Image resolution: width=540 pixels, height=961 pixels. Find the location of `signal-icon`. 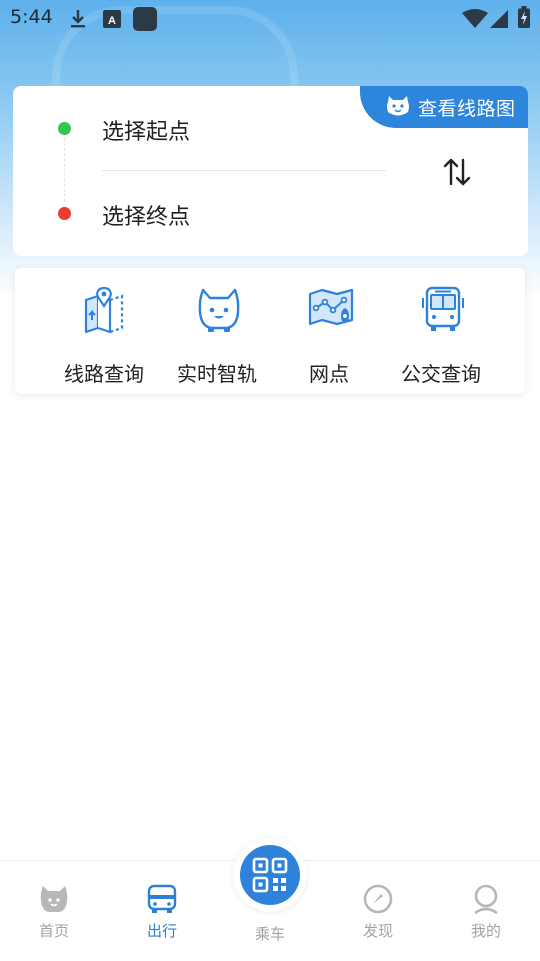

signal-icon is located at coordinates (499, 19).